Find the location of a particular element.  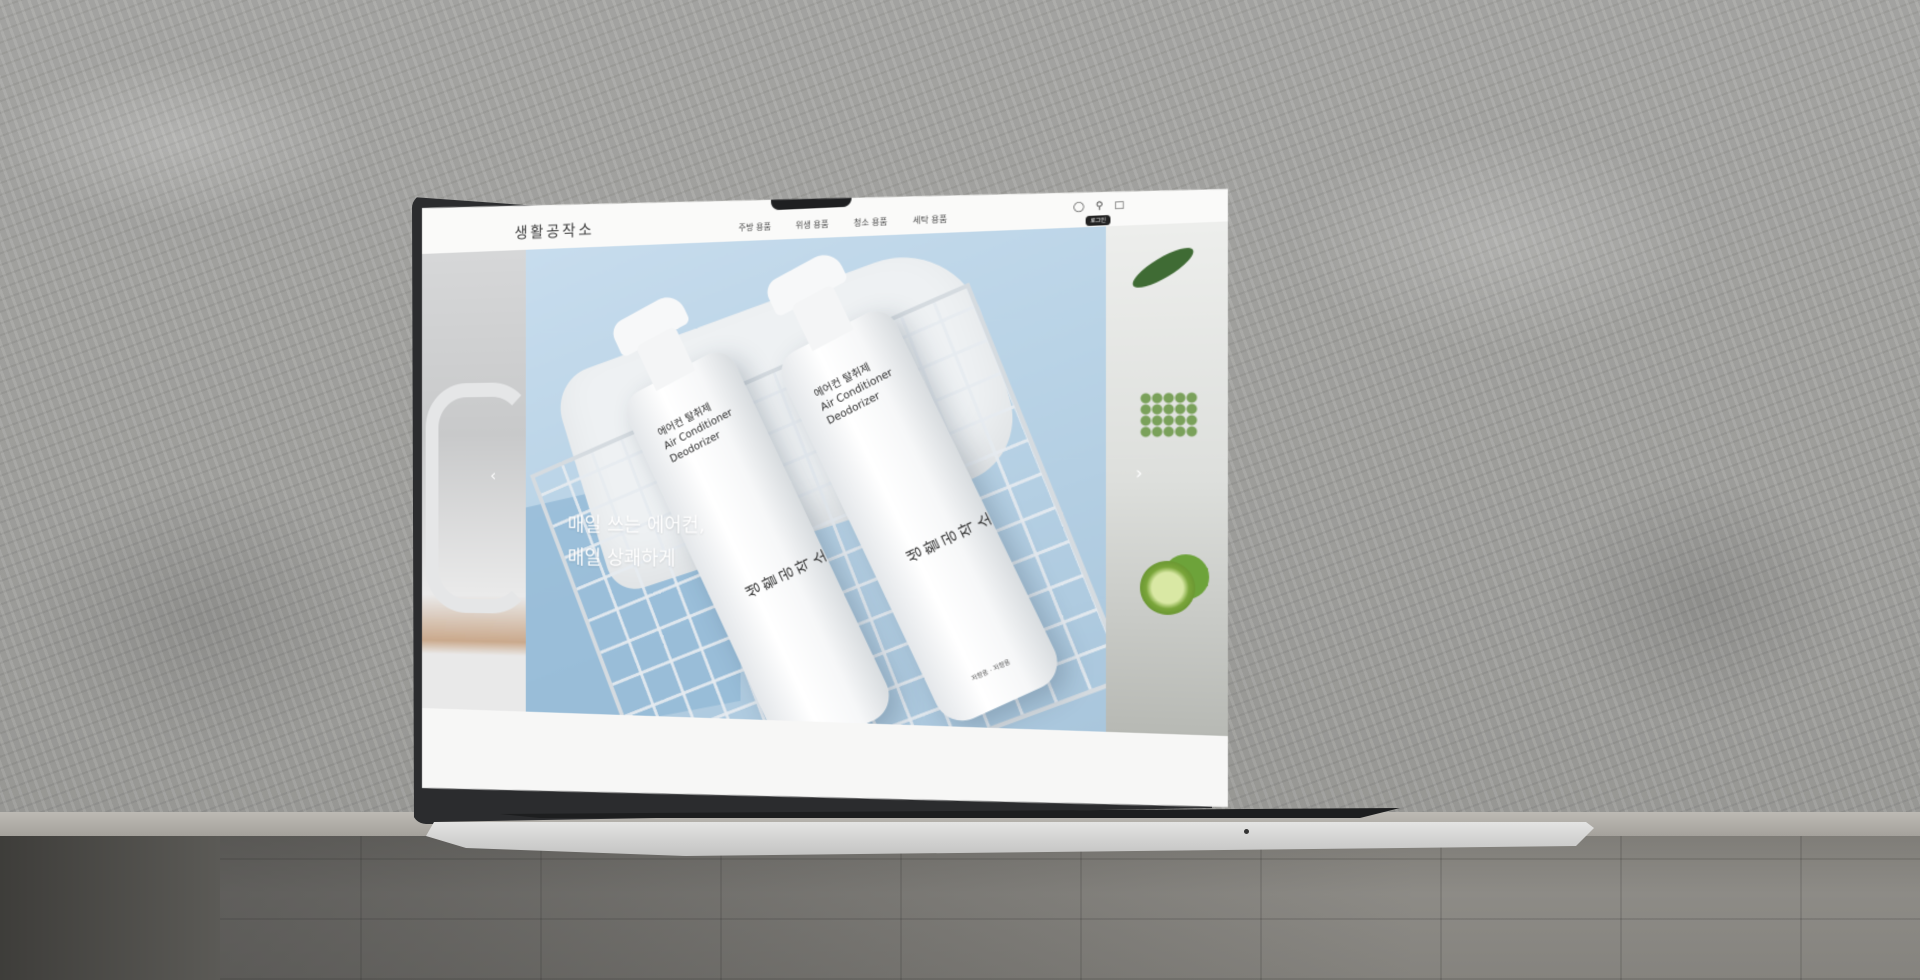

carousel-prev-arrow-icon: ‹ is located at coordinates (493, 475).